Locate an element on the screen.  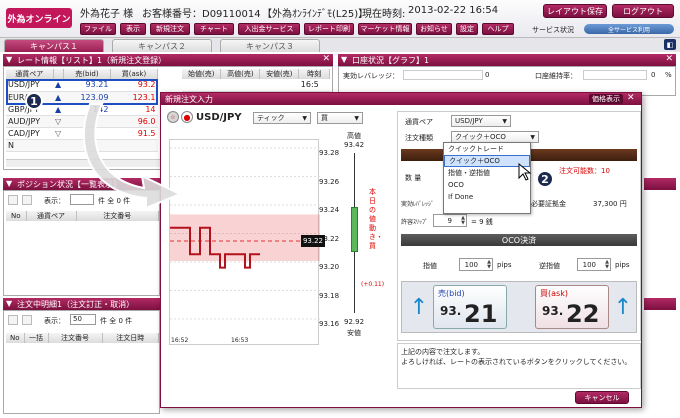
tick-select: ティック ▼ is located at coordinates (282, 118).